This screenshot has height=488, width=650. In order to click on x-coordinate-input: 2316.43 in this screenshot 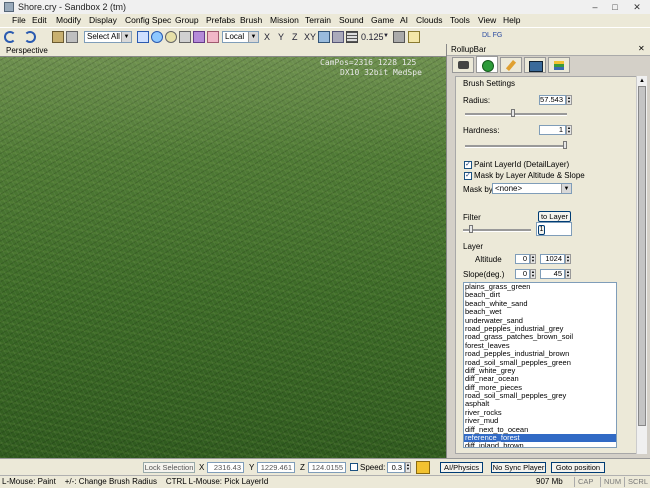, I will do `click(225, 467)`.